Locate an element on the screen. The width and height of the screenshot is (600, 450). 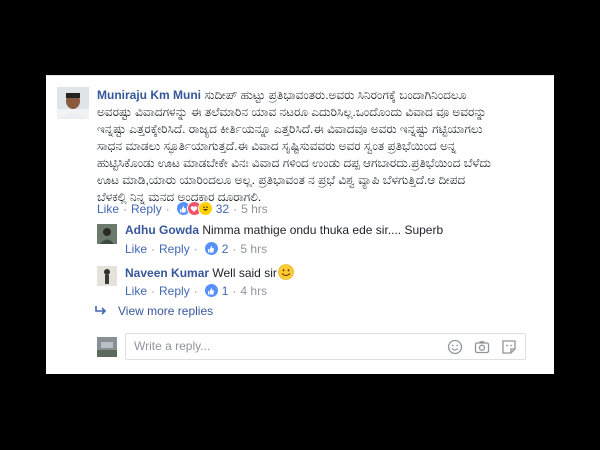
composer-icons is located at coordinates (481, 346).